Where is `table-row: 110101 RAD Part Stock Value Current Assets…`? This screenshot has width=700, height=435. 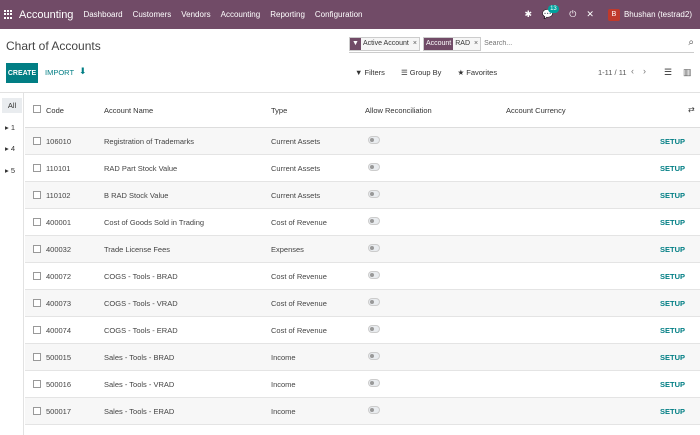
table-row: 110101 RAD Part Stock Value Current Assets… is located at coordinates (362, 168).